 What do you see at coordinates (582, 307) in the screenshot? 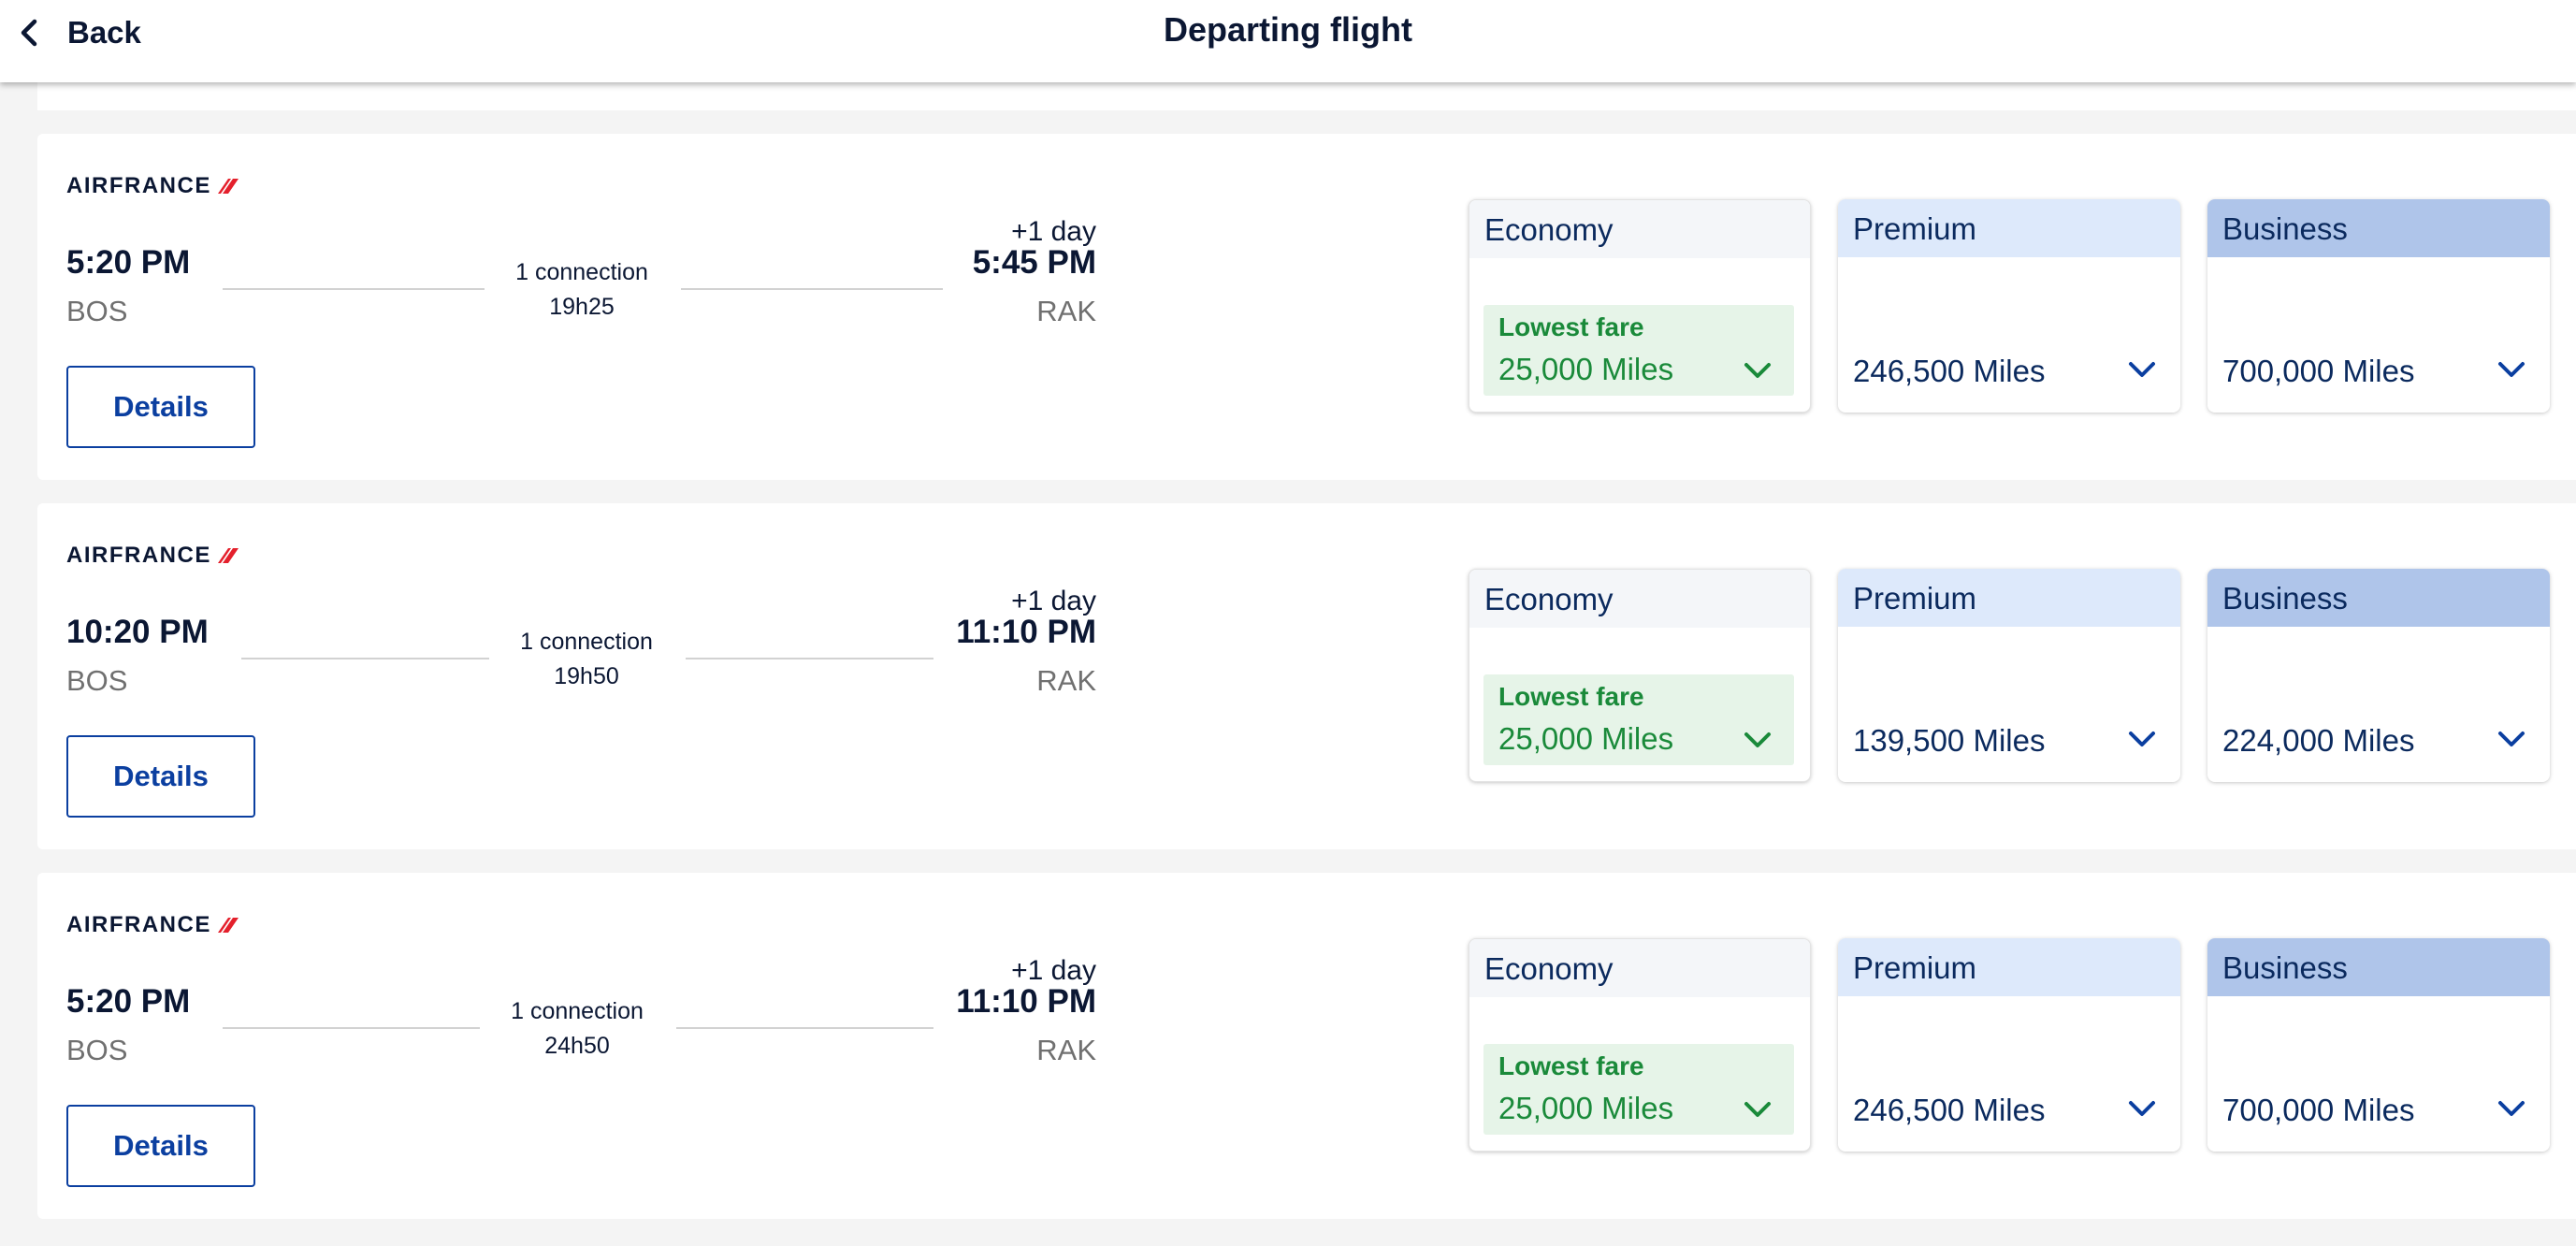
I see `flight-duration: 19h25` at bounding box center [582, 307].